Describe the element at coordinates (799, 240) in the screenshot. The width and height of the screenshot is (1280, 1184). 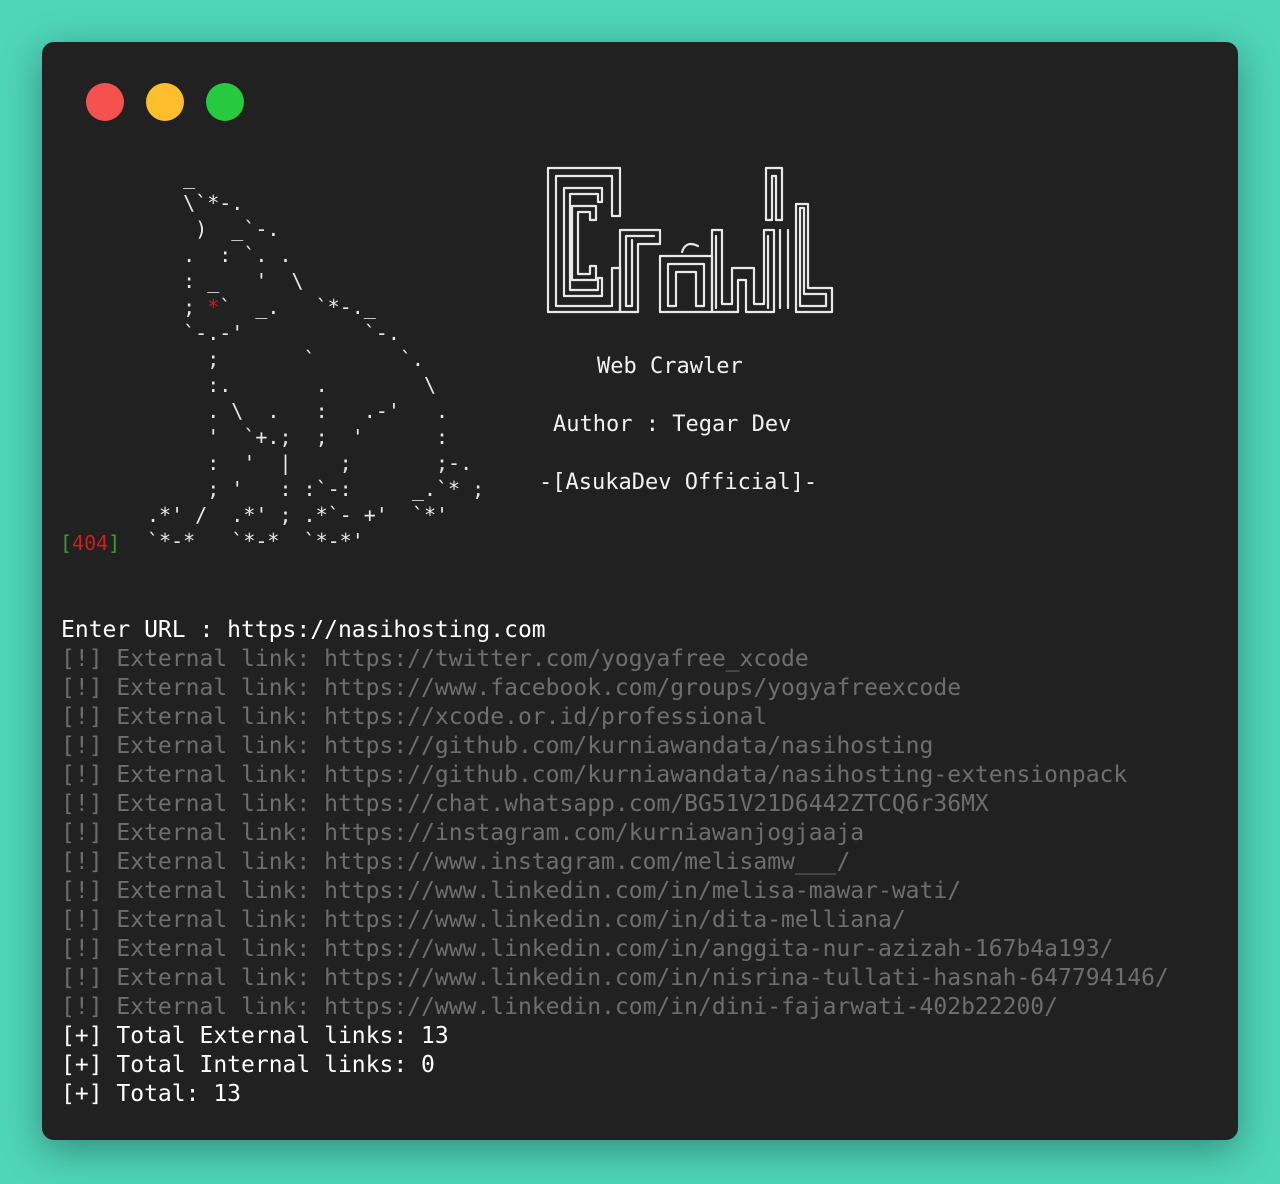
I see `logo-letter-l` at that location.